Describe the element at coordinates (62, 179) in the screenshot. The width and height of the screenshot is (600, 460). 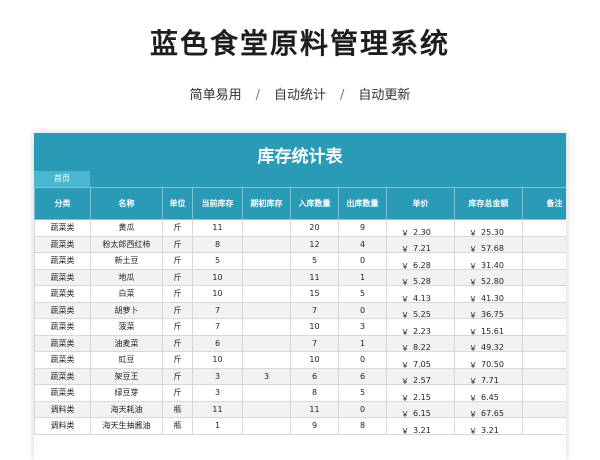
I see `tab-home: 首页` at that location.